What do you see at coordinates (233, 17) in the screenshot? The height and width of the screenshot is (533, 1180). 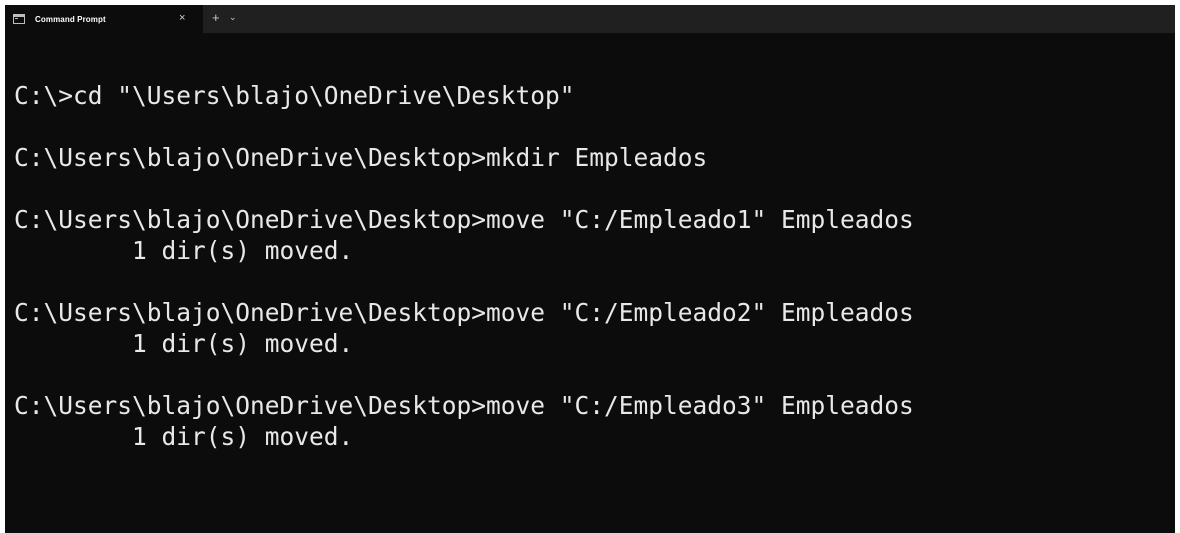 I see `chevron-down-icon: ⌄` at bounding box center [233, 17].